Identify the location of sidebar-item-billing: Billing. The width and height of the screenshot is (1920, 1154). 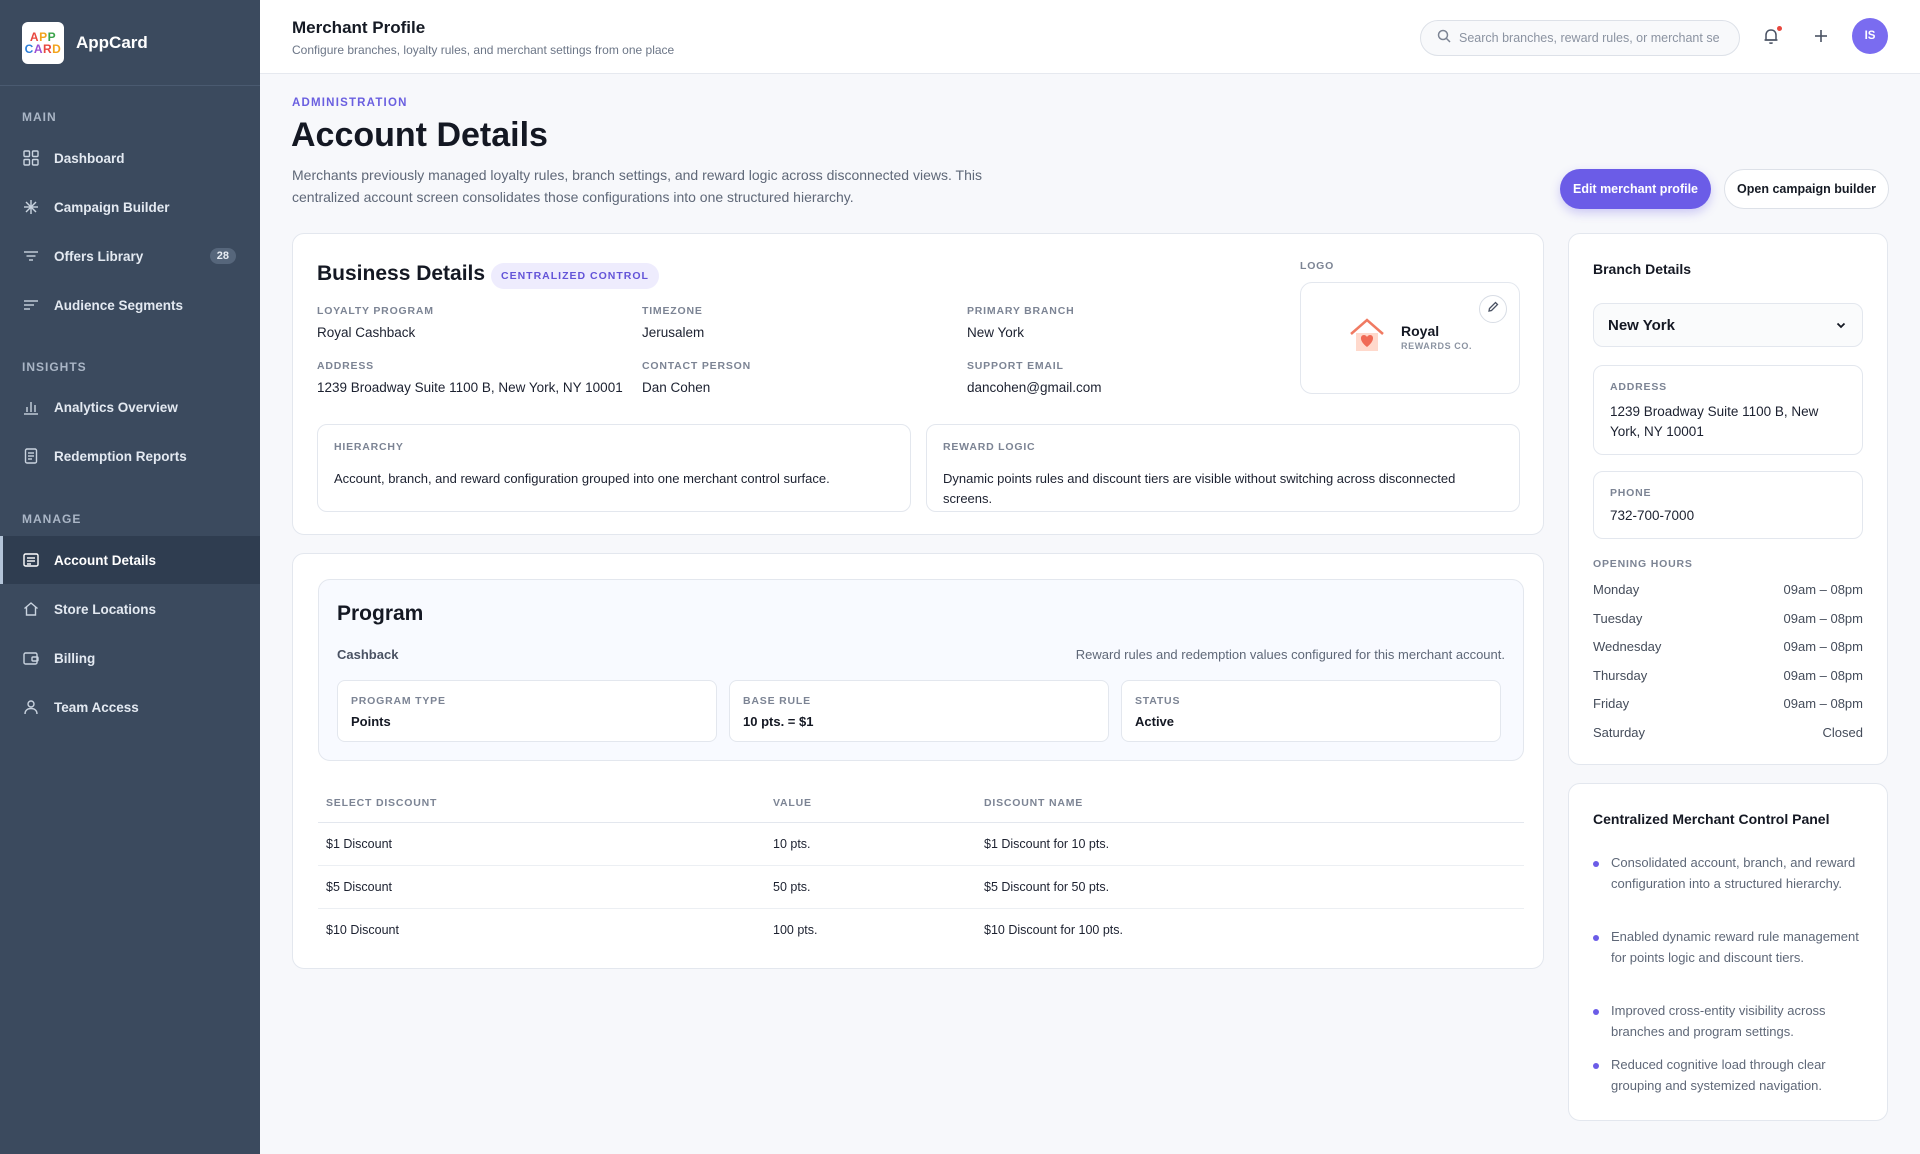
(130, 658).